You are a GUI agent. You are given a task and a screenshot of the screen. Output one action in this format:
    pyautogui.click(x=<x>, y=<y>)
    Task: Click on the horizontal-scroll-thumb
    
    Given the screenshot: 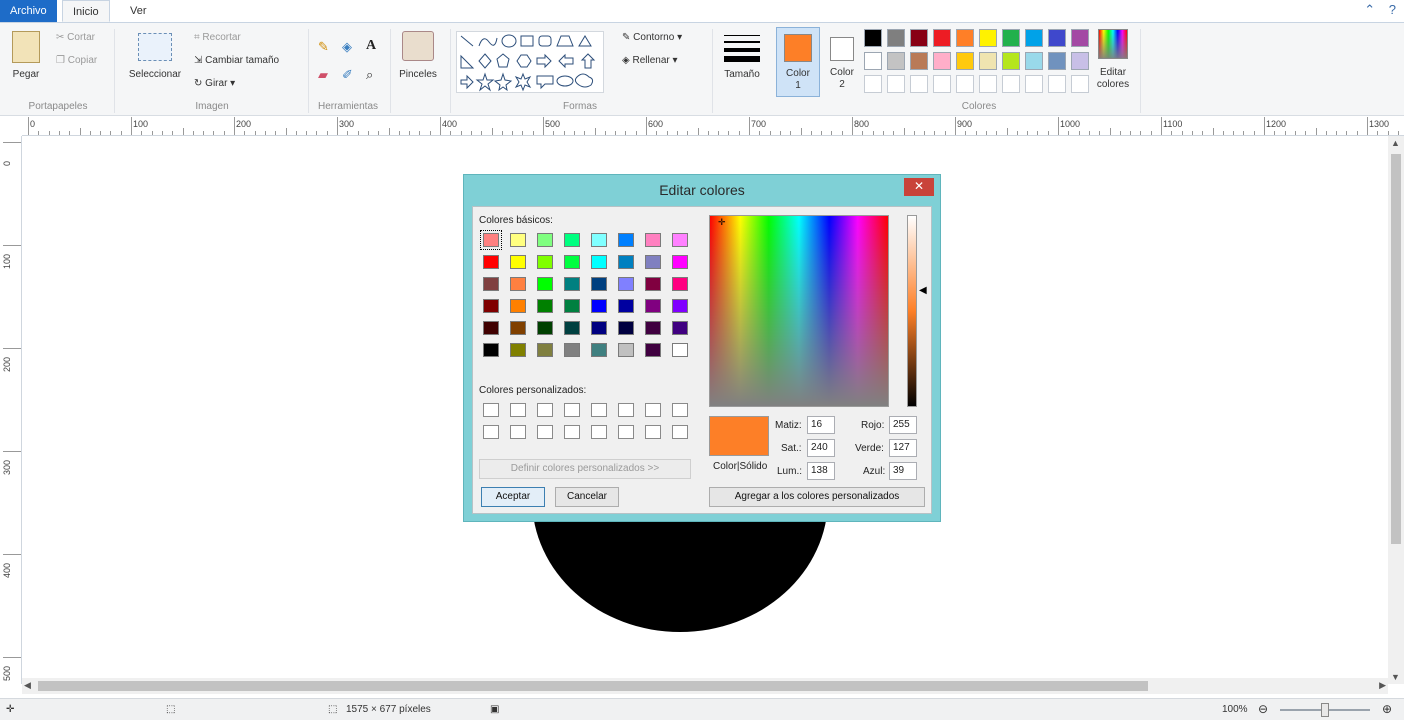 What is the action you would take?
    pyautogui.click(x=593, y=686)
    